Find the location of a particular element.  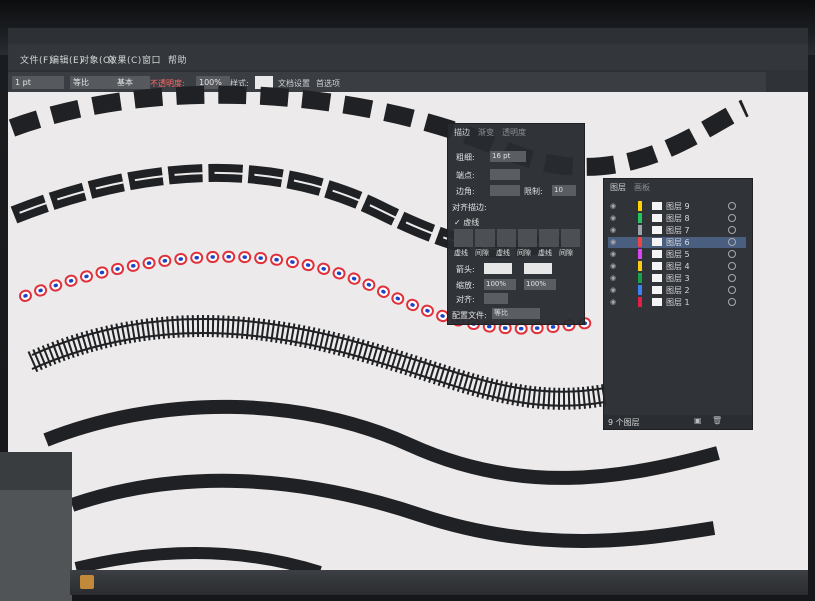

layer-name: 图层 6 is located at coordinates (678, 242).